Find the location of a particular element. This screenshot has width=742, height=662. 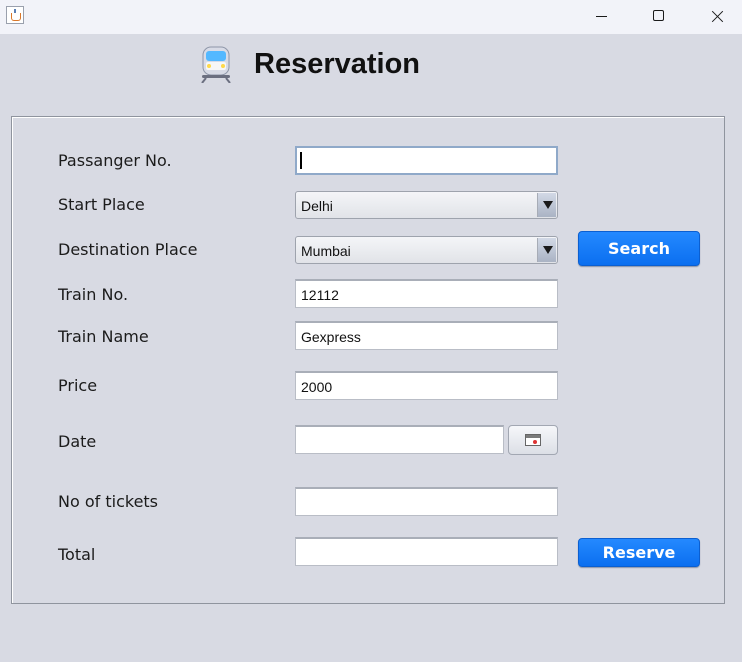

search-button: Search is located at coordinates (639, 248).